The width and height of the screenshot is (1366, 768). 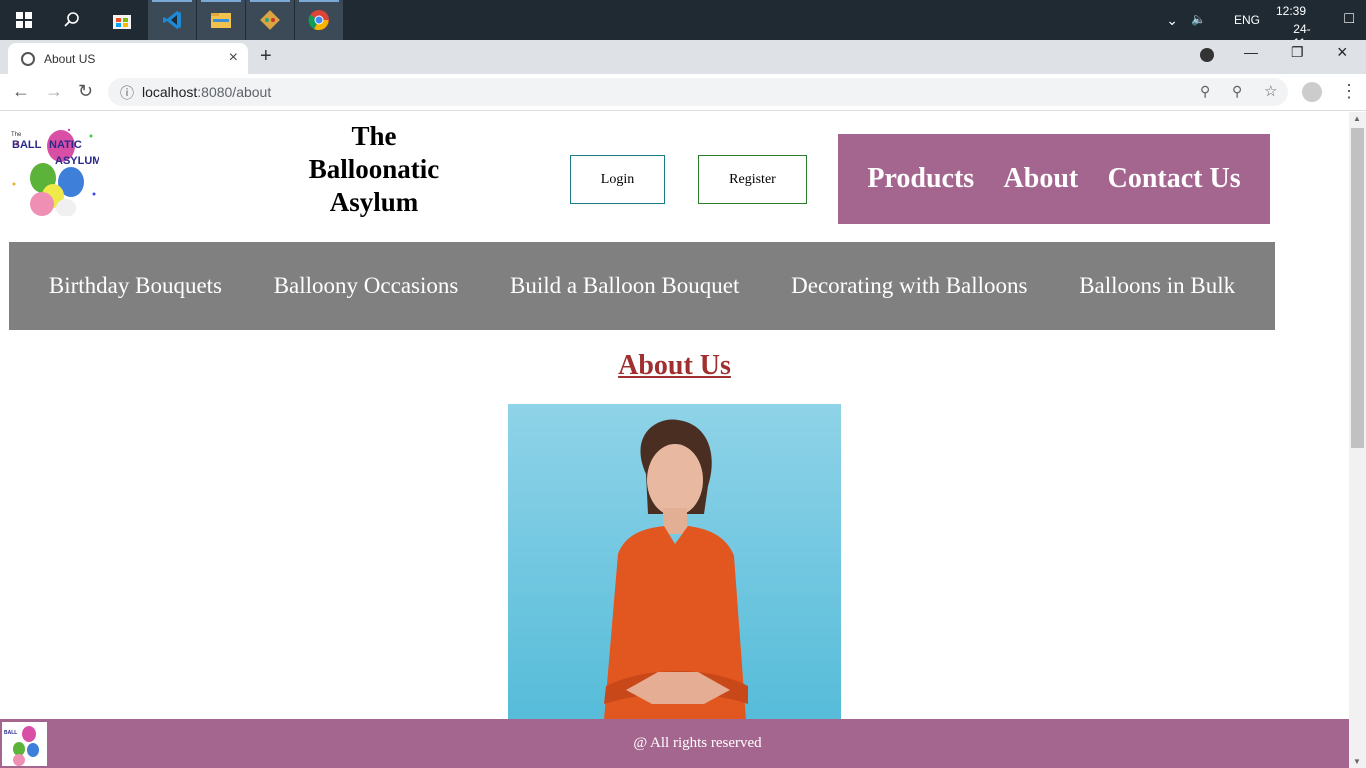 I want to click on tab-search-icon, so click(x=1207, y=55).